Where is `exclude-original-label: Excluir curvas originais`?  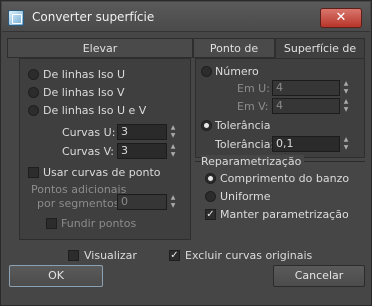 exclude-original-label: Excluir curvas originais is located at coordinates (249, 255).